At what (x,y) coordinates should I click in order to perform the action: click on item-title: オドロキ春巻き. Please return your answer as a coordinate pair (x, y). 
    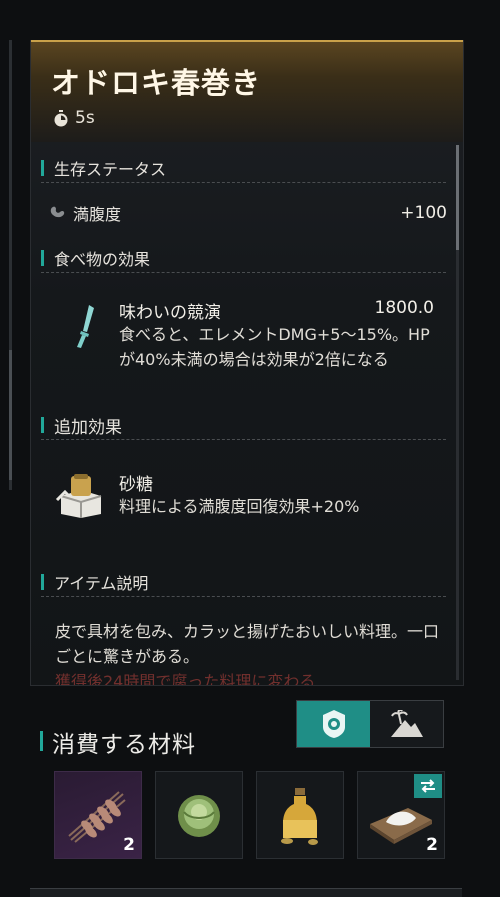
    Looking at the image, I should click on (156, 83).